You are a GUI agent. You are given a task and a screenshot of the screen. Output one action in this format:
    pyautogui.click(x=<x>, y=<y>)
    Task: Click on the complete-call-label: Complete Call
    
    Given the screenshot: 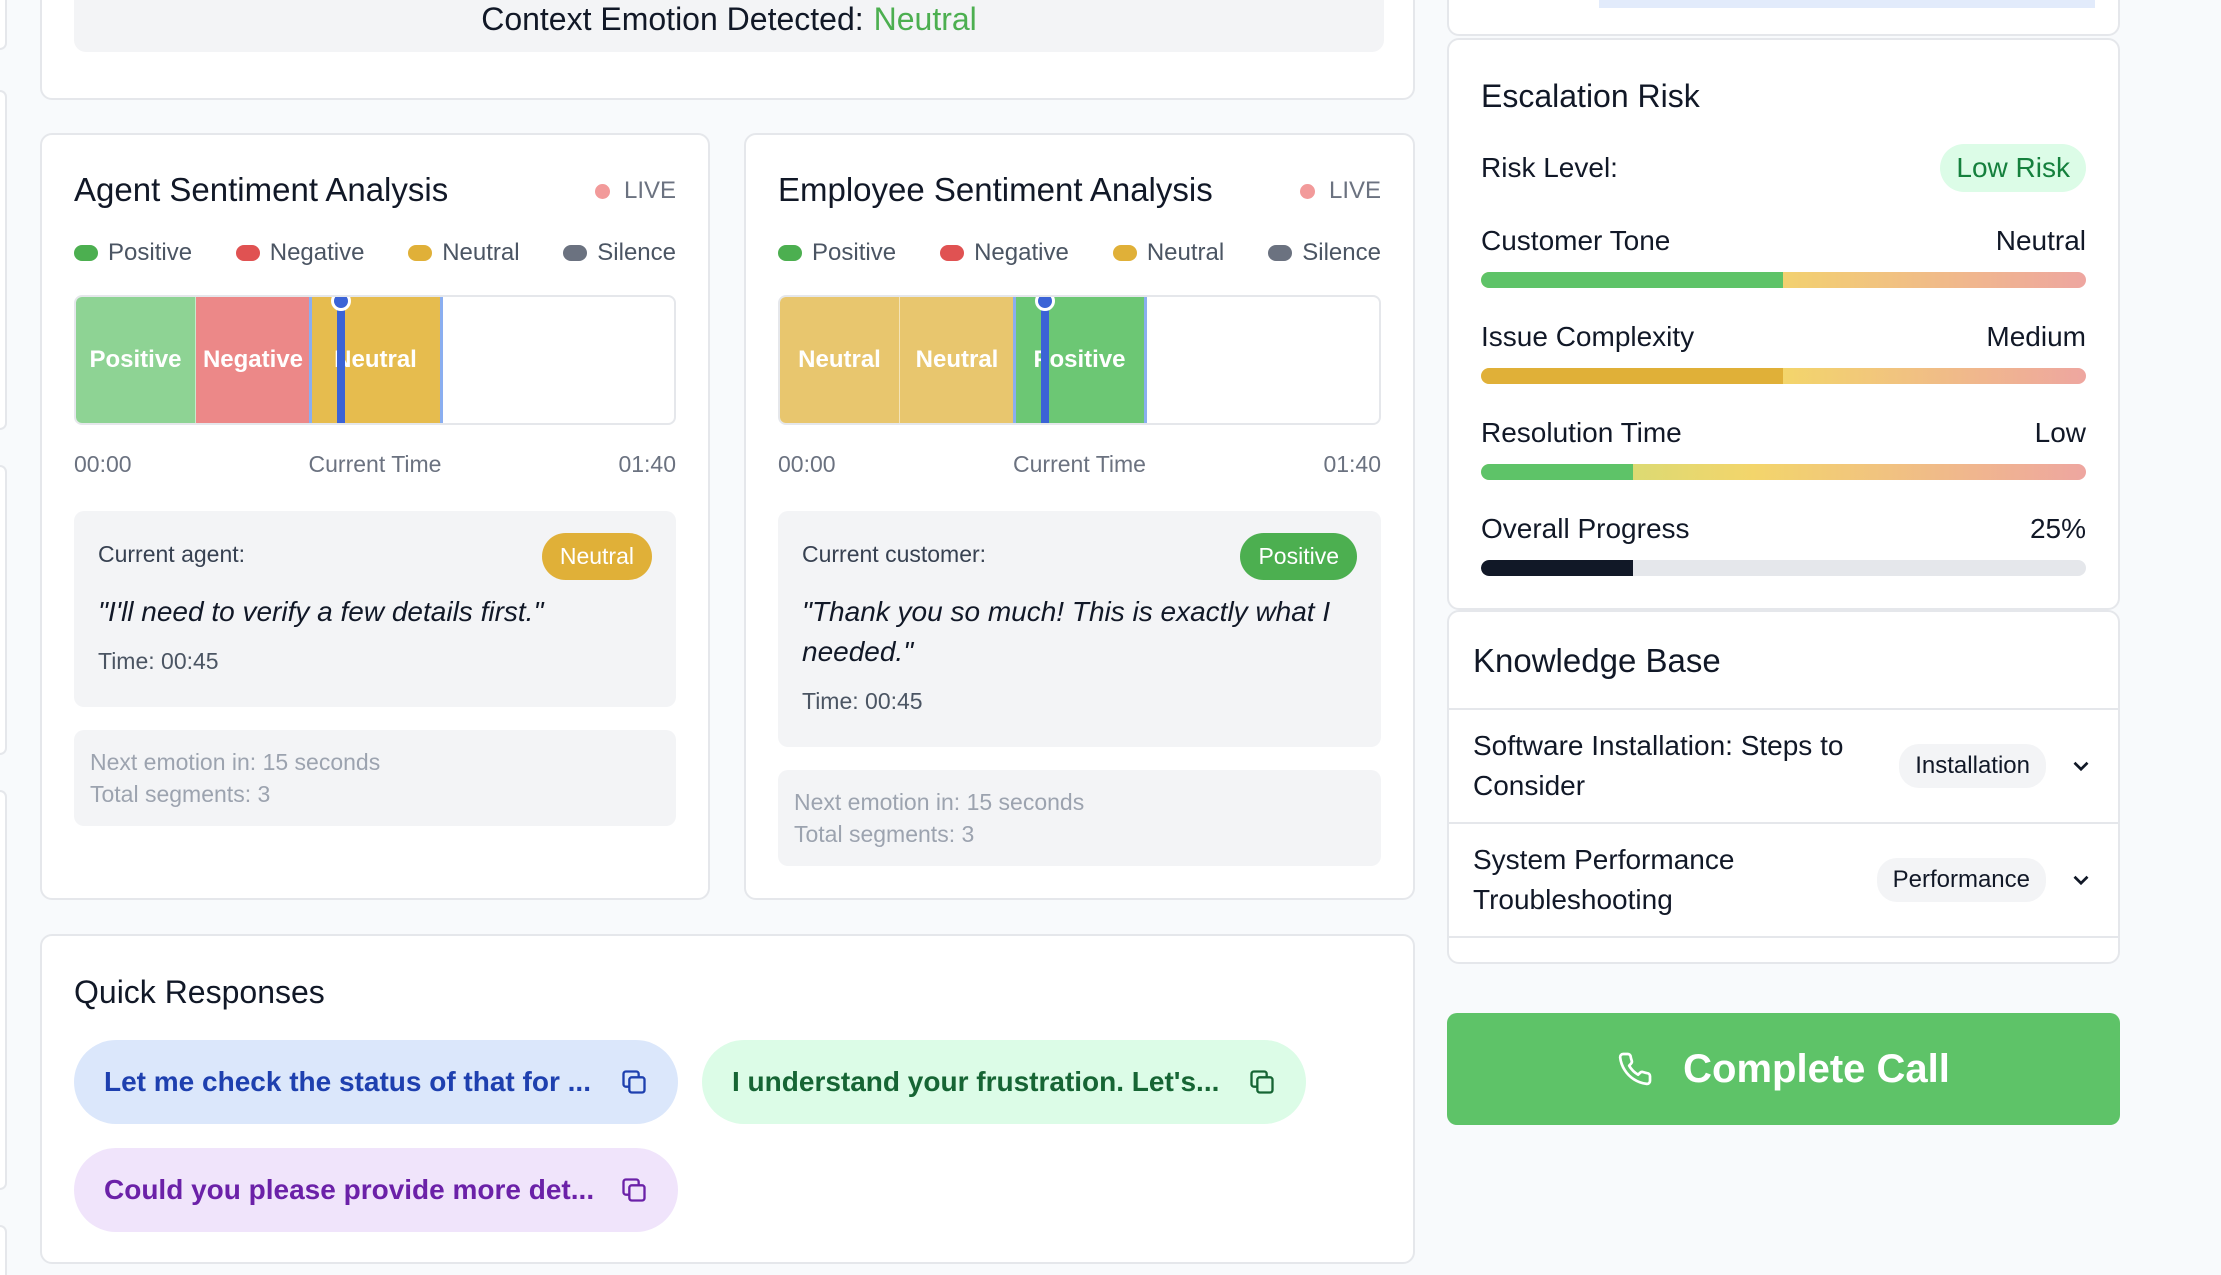 What is the action you would take?
    pyautogui.click(x=1816, y=1068)
    